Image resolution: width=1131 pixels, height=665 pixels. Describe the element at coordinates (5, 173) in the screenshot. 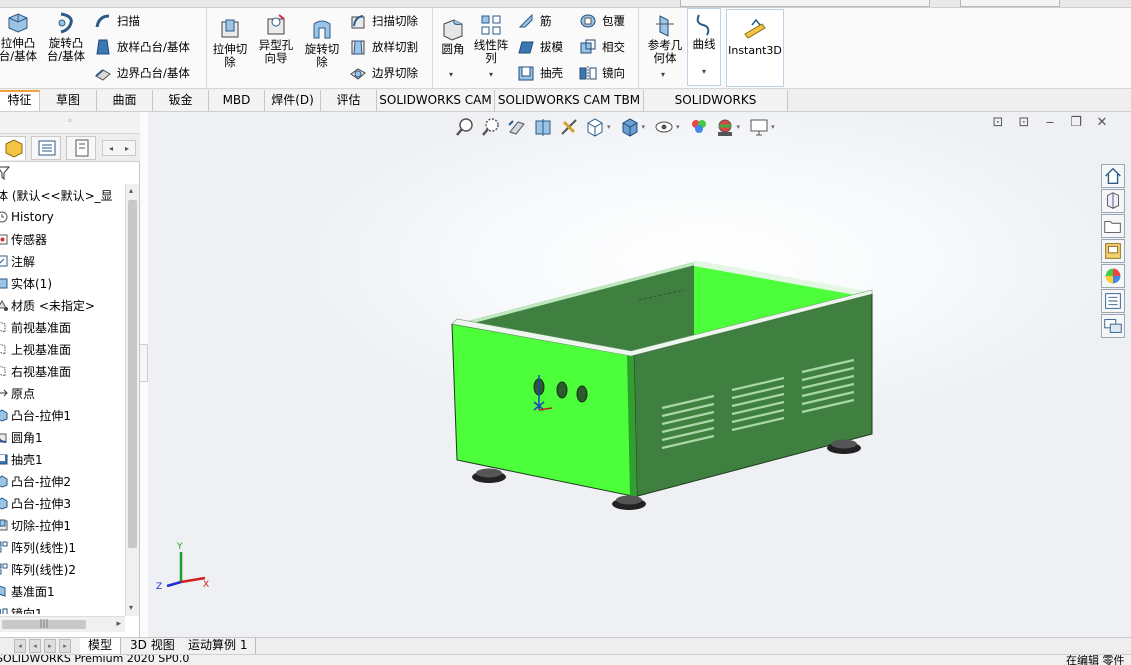

I see `filter-icon` at that location.